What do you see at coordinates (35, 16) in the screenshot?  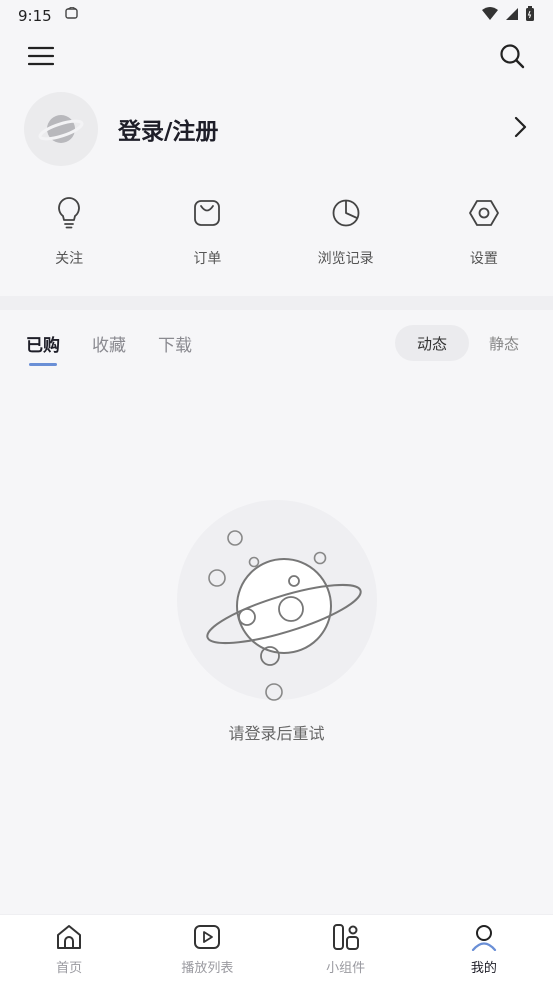 I see `status-time: 9:15` at bounding box center [35, 16].